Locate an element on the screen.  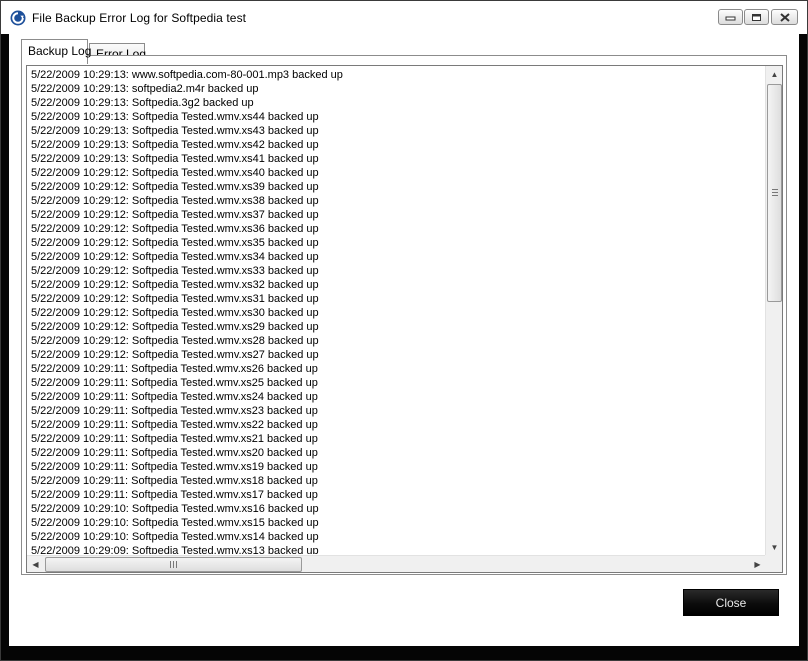
arrow-left-icon: ◀ is located at coordinates (35, 564).